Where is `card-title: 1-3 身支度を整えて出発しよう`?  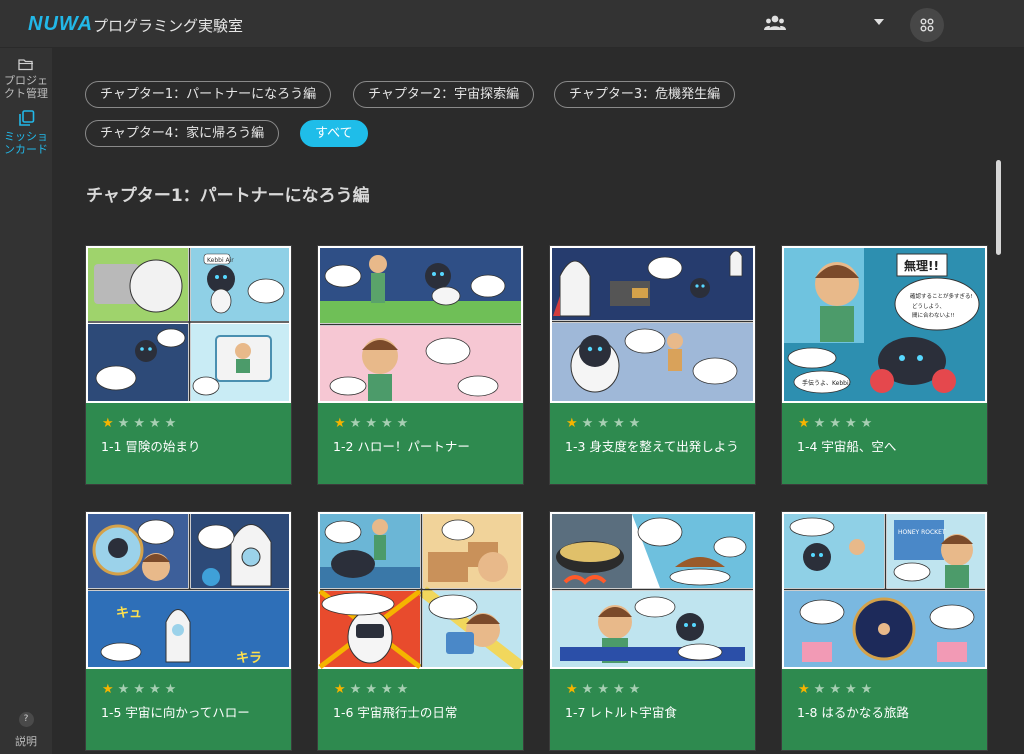
card-title: 1-3 身支度を整えて出発しよう is located at coordinates (652, 446).